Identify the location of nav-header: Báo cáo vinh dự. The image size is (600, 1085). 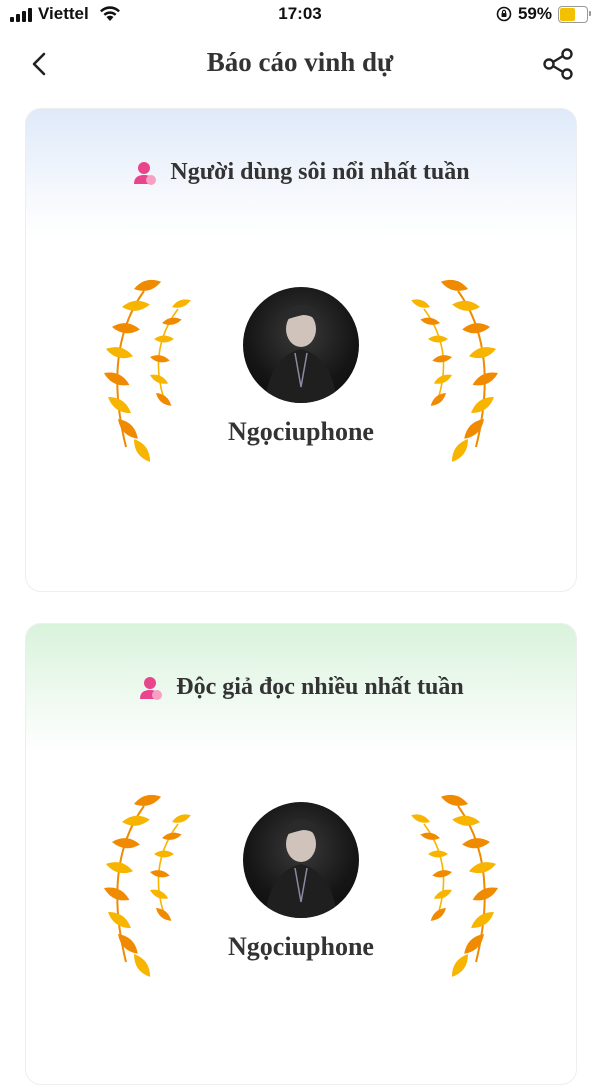
(300, 65).